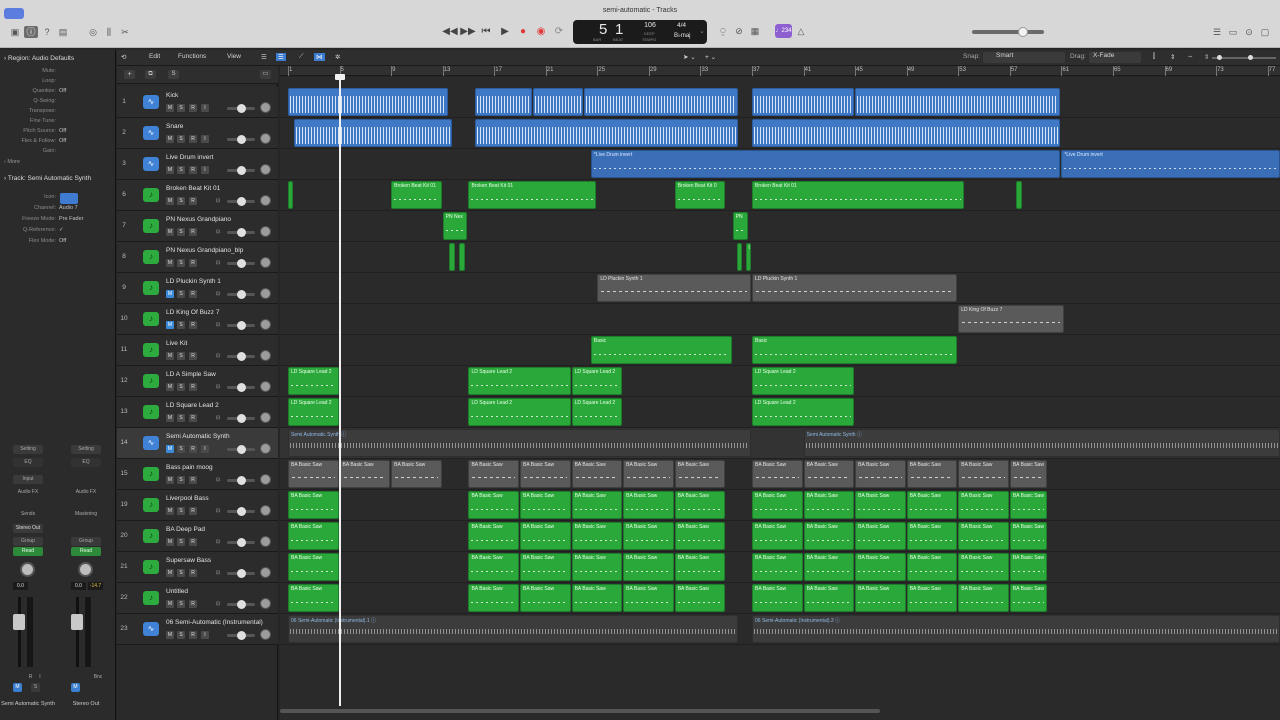 The image size is (1280, 720). I want to click on region-param-row: Pitch Source: Off, so click(56, 133).